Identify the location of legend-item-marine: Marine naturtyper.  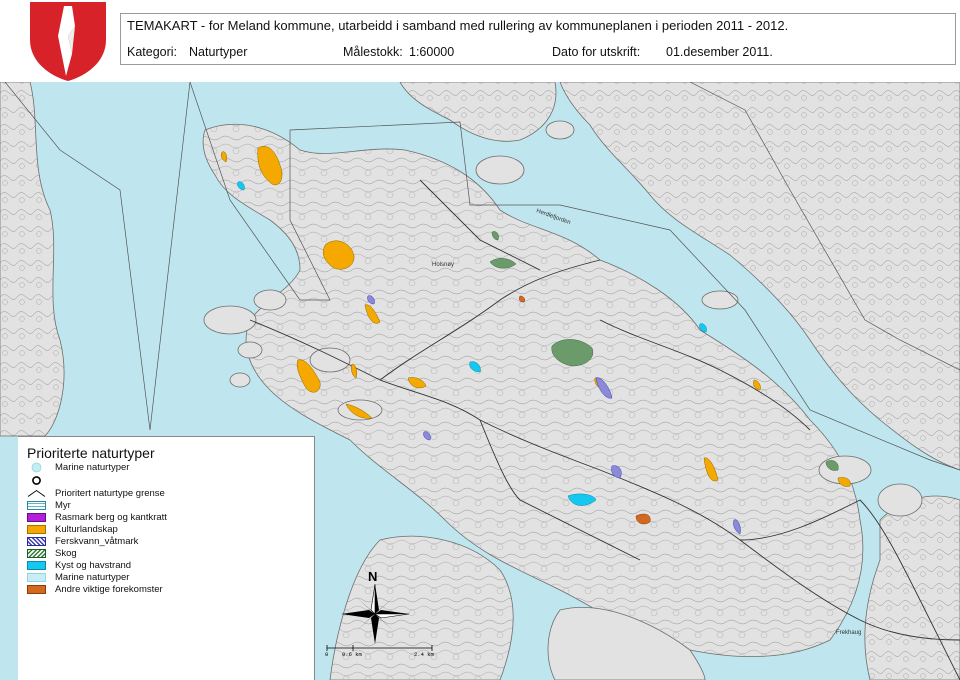
(78, 577).